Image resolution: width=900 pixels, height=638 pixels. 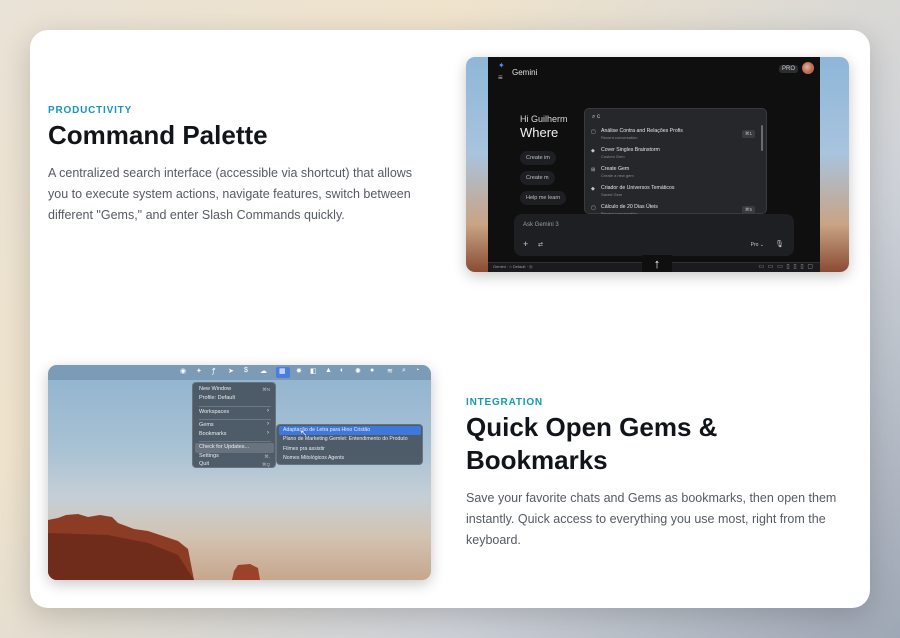 What do you see at coordinates (390, 371) in the screenshot?
I see `wifi-icon: ≋` at bounding box center [390, 371].